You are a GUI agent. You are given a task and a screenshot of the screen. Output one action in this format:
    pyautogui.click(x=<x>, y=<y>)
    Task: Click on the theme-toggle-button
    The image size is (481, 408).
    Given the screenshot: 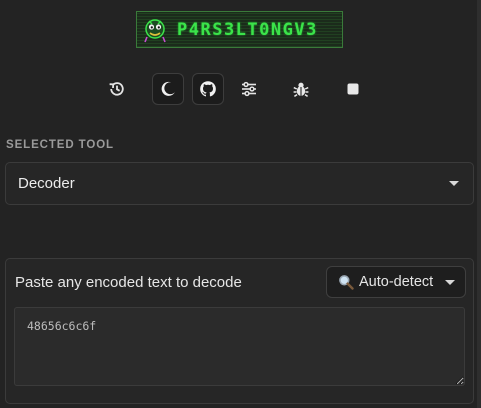 What is the action you would take?
    pyautogui.click(x=168, y=89)
    